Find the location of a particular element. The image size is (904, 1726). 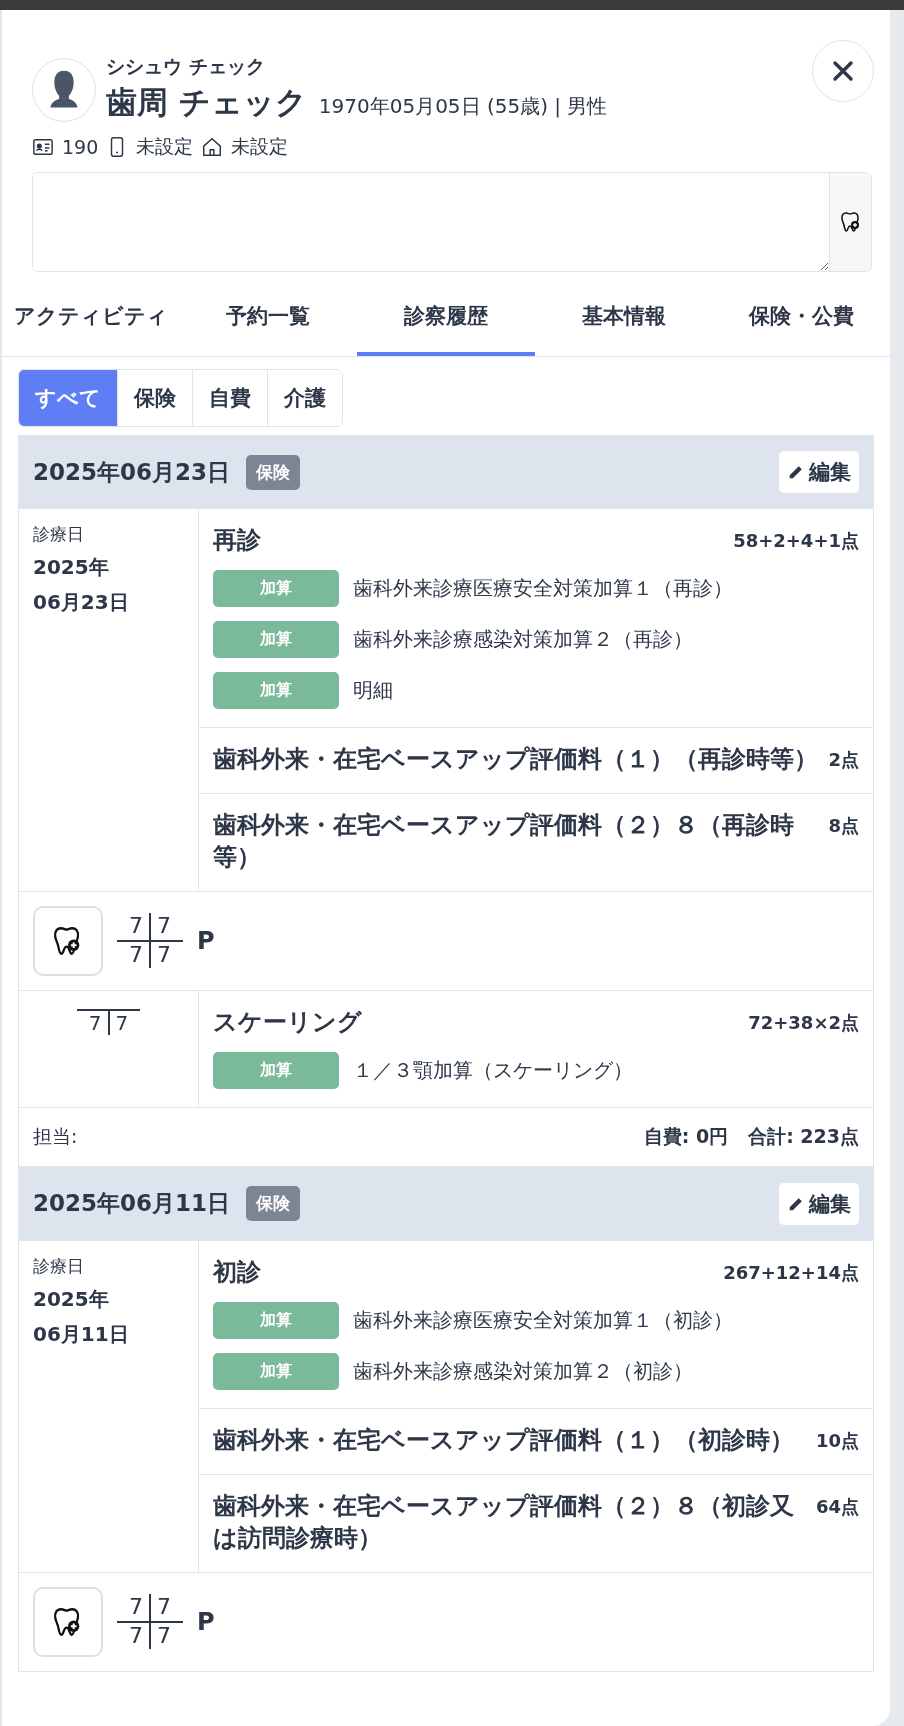

addition-text: １／３顎加算（スケーリング） is located at coordinates (493, 1070).